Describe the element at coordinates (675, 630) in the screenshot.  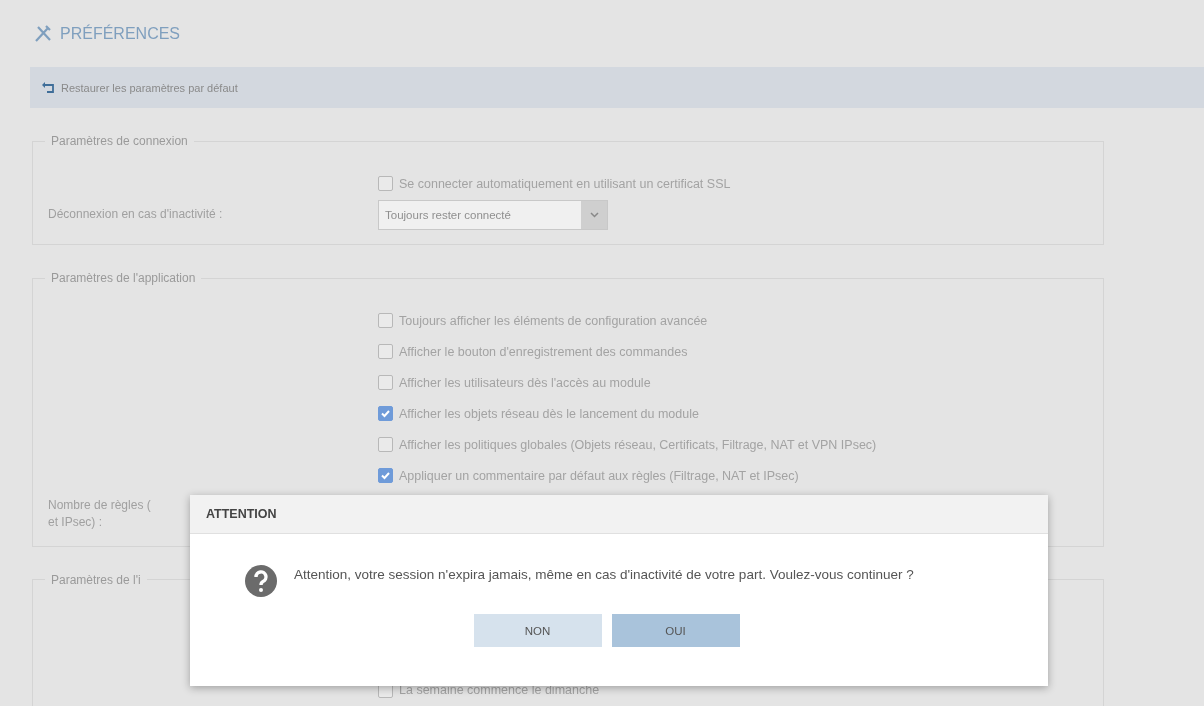
I see `dialog-button: OUI` at that location.